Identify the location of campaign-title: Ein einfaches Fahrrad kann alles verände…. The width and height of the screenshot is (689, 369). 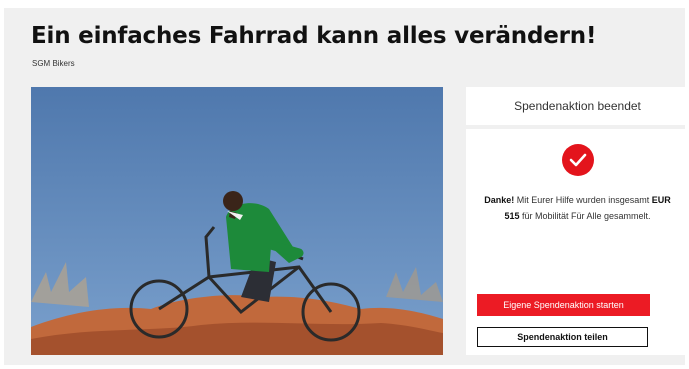
(314, 36).